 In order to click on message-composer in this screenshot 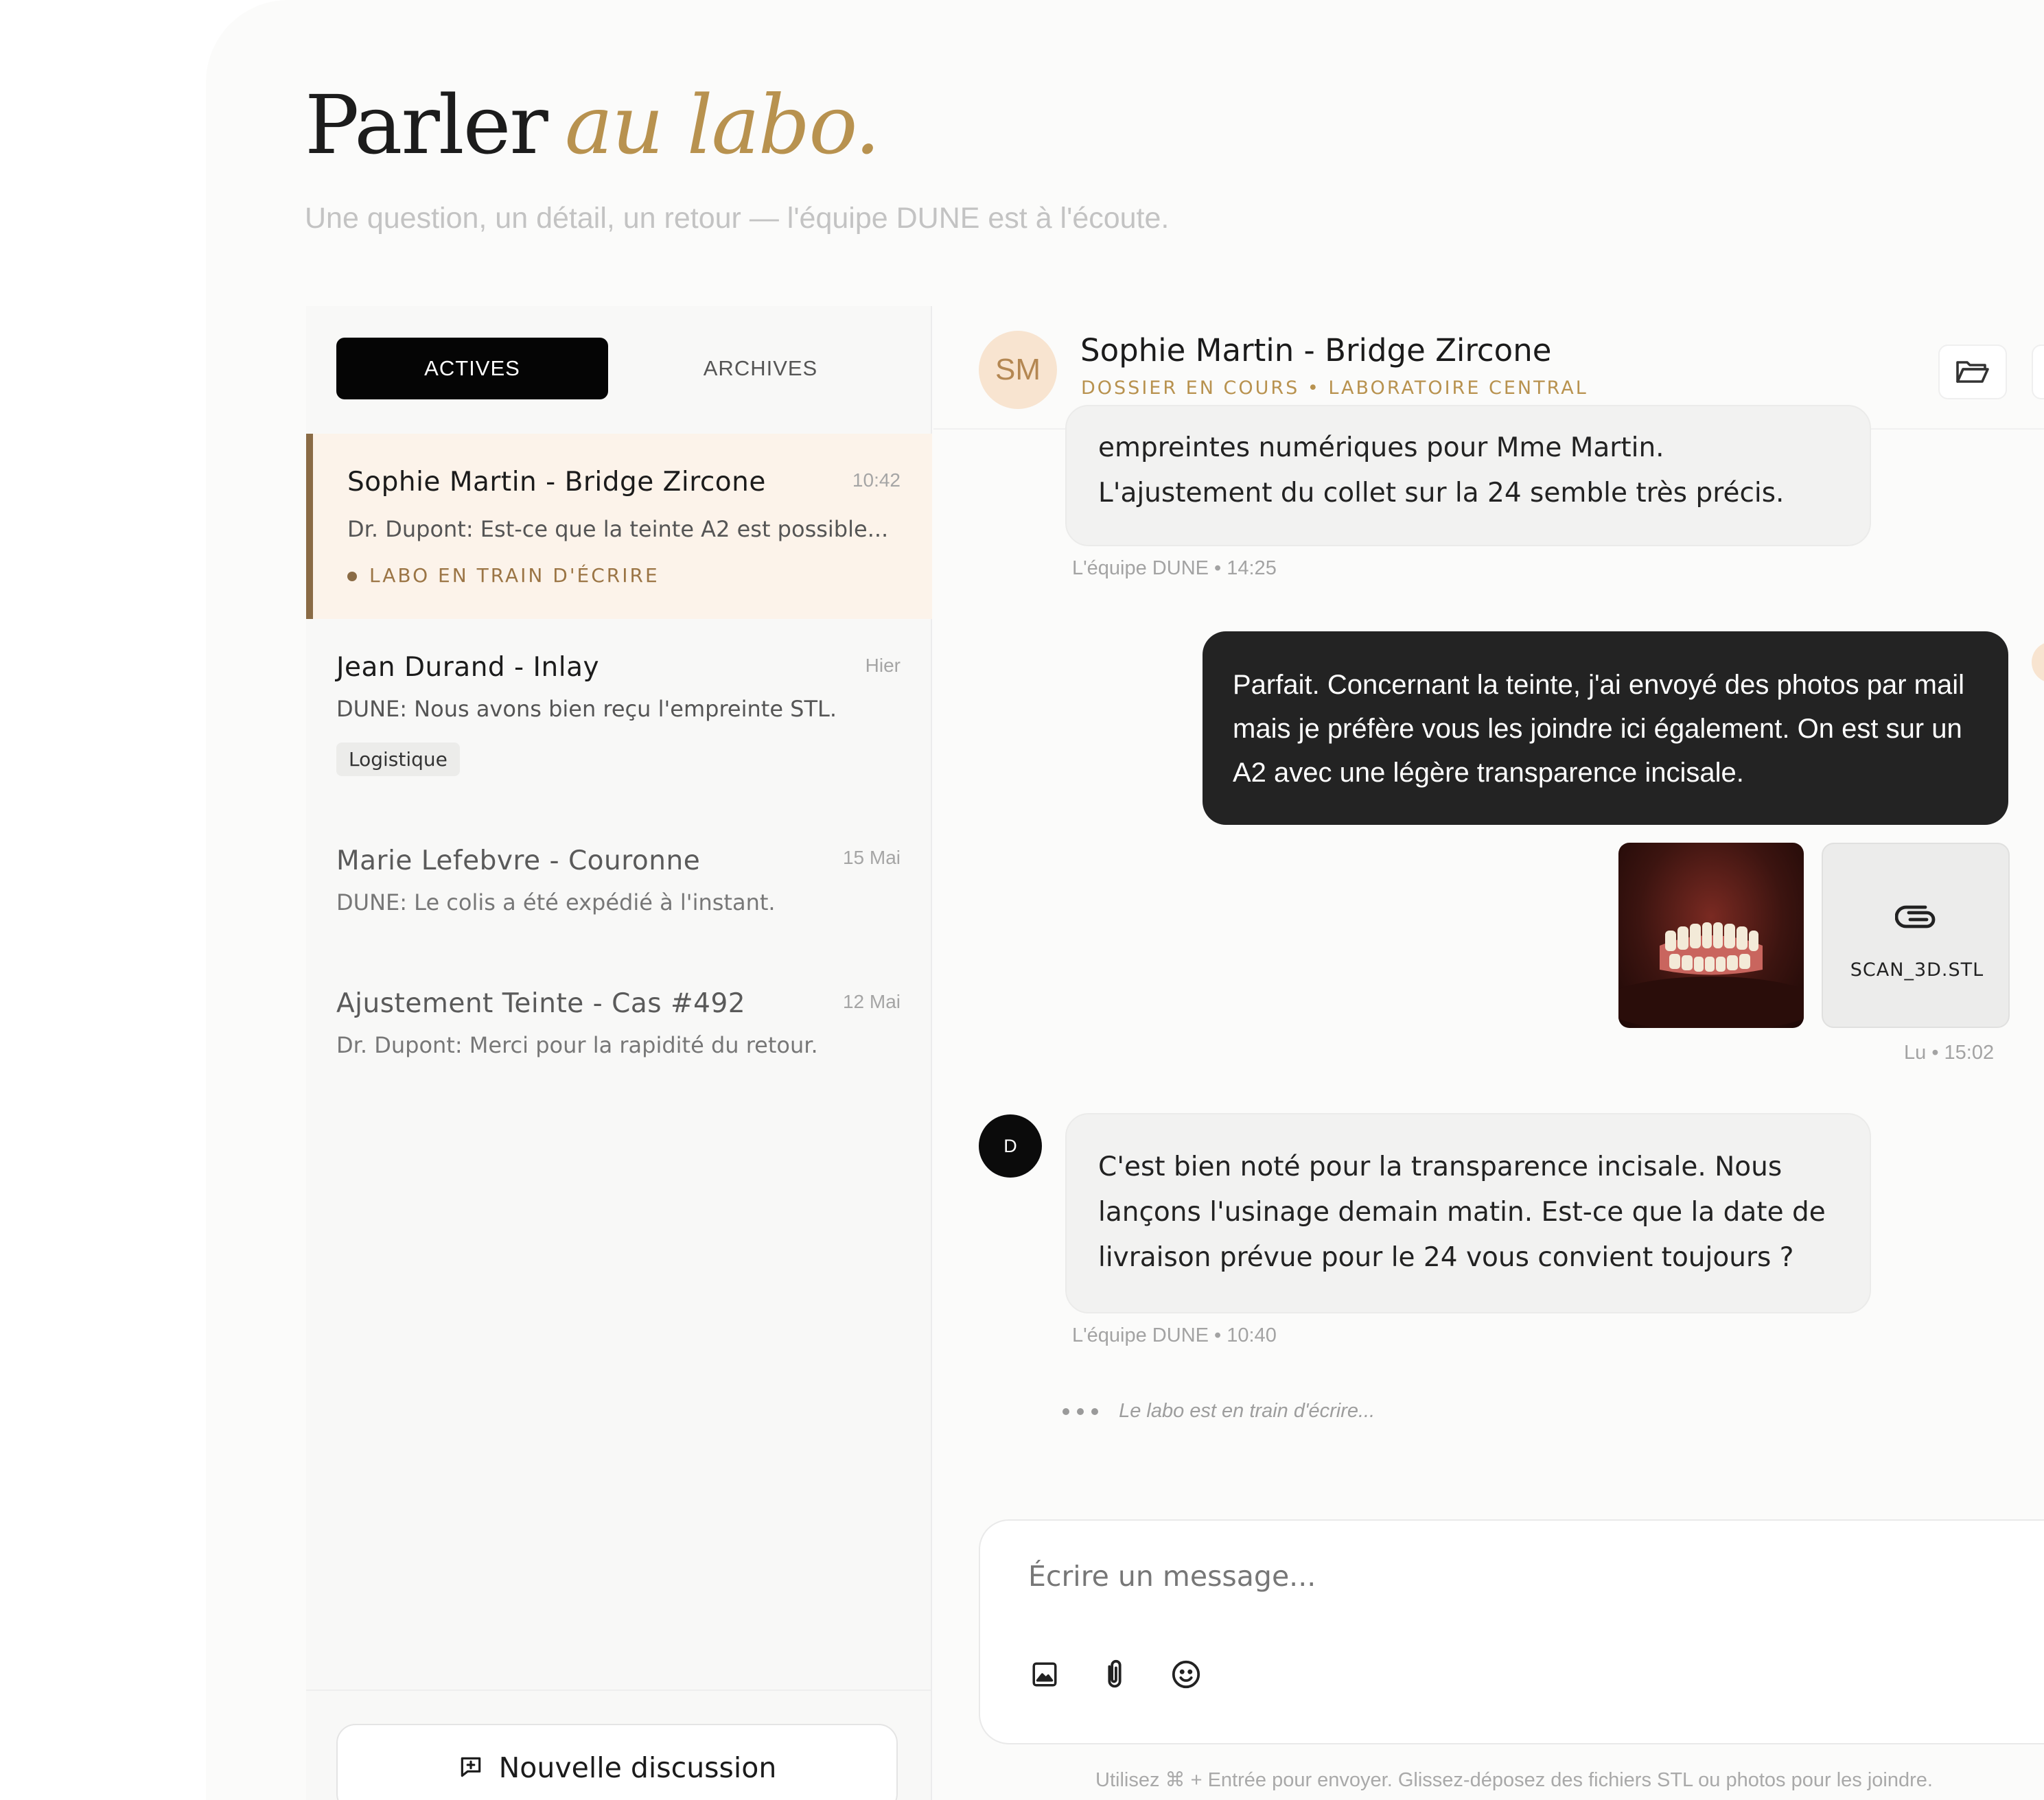, I will do `click(1511, 1631)`.